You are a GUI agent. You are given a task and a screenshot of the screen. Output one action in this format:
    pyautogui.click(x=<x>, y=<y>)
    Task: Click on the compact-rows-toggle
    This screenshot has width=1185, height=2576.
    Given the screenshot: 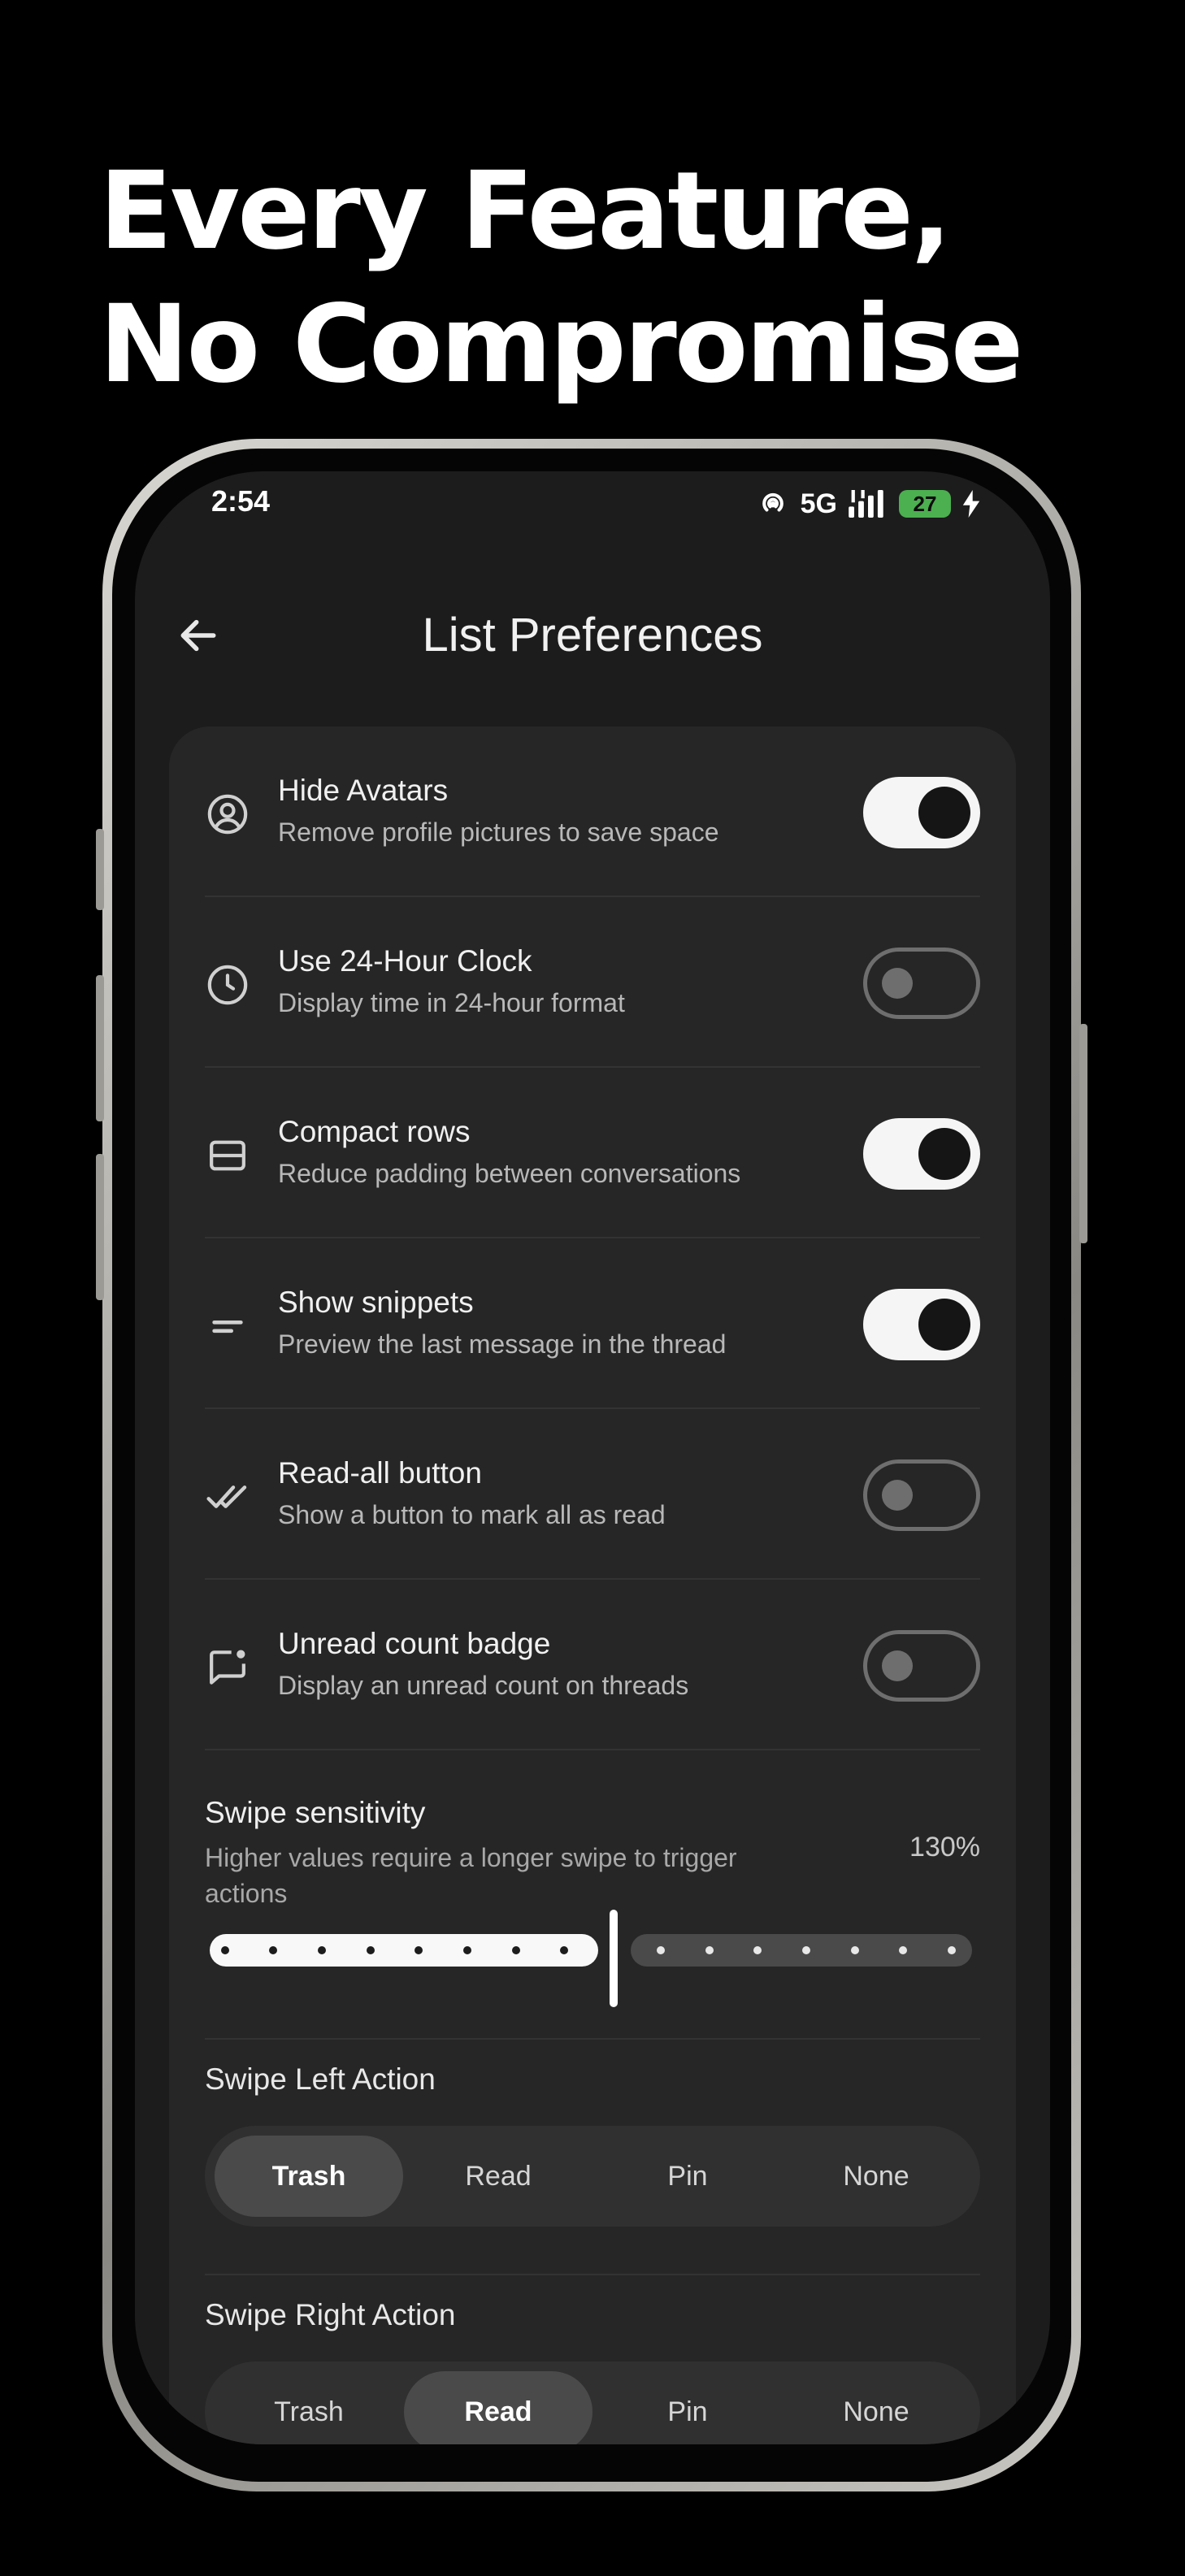 What is the action you would take?
    pyautogui.click(x=921, y=1154)
    